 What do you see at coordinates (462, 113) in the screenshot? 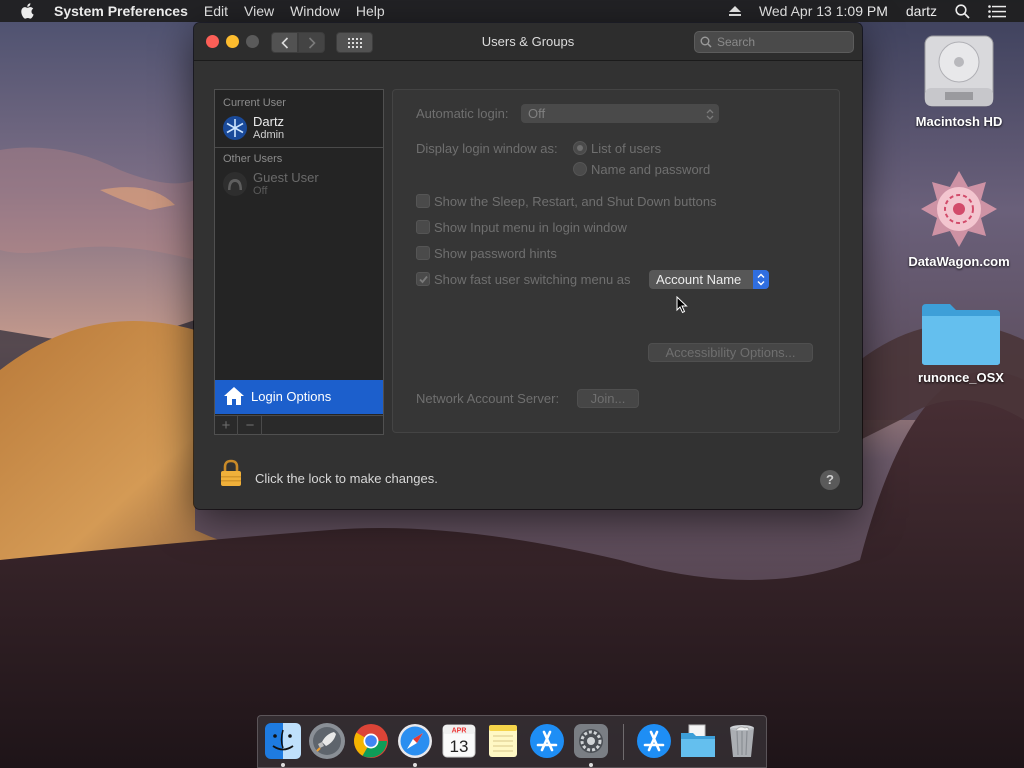
I see `automatic-login-label: Automatic login:` at bounding box center [462, 113].